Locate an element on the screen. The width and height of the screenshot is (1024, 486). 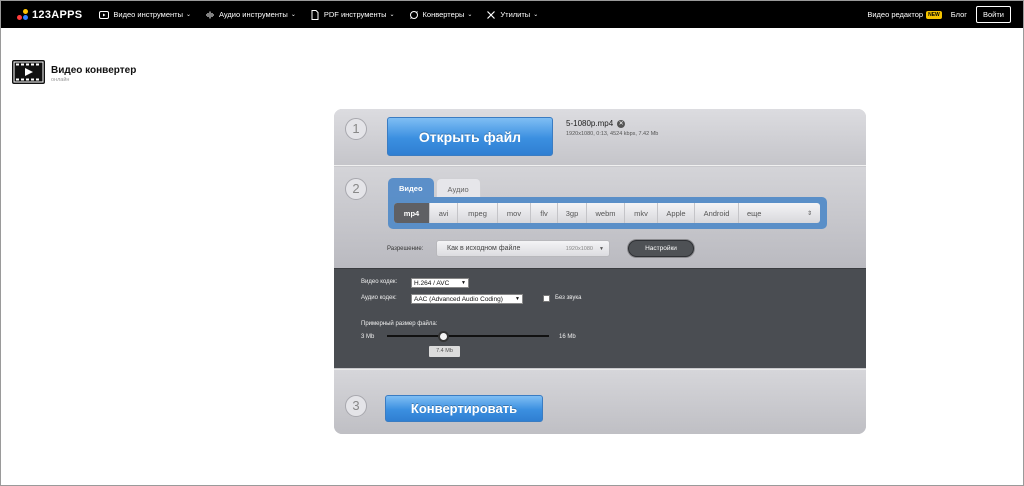
updown-arrows-icon: ⇕ is located at coordinates (809, 213).